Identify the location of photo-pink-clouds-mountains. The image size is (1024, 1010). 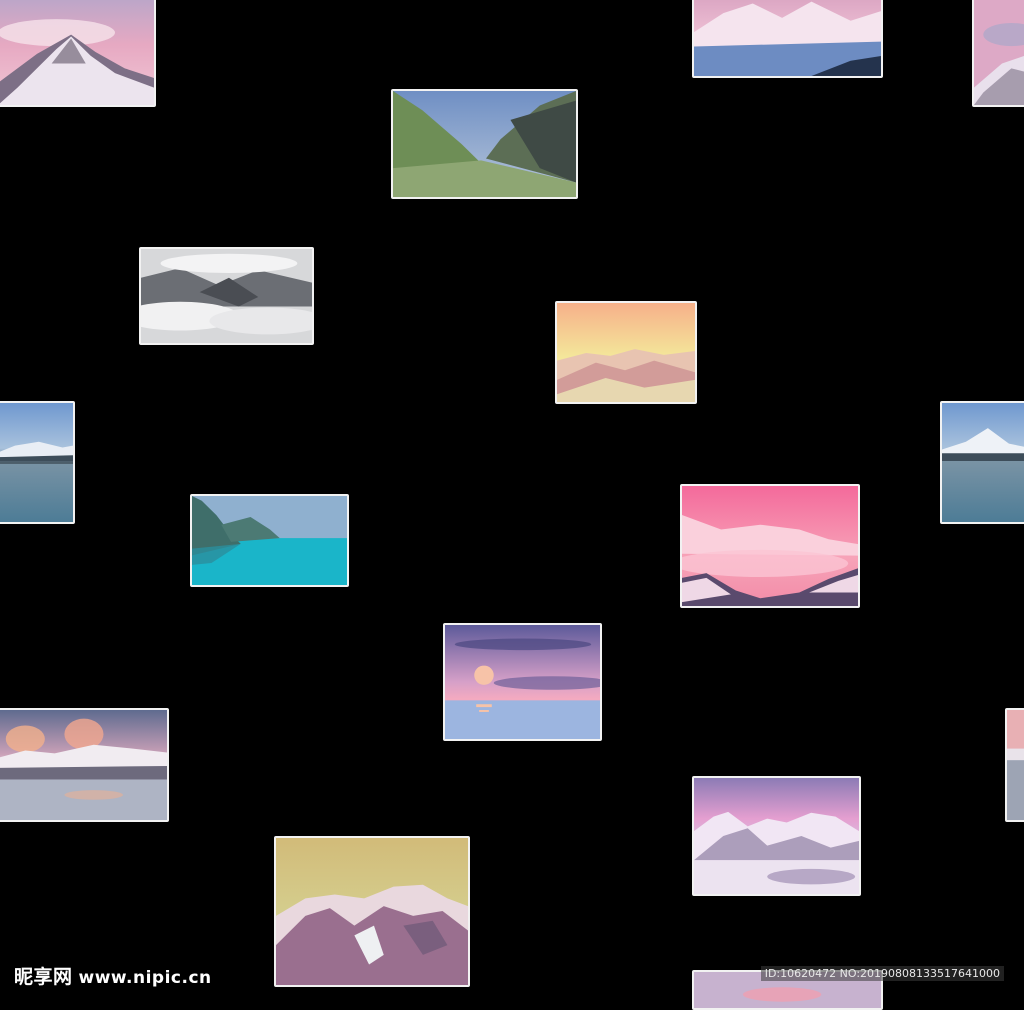
(770, 546).